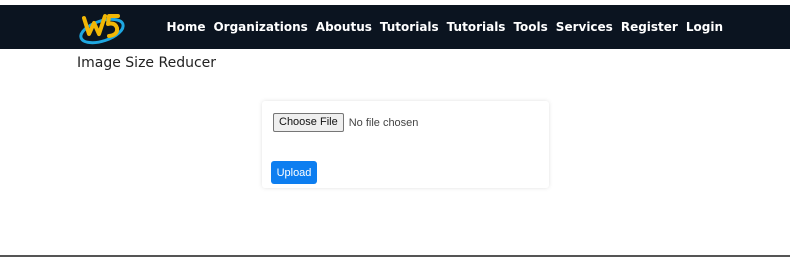 This screenshot has height=257, width=790. What do you see at coordinates (308, 122) in the screenshot?
I see `choose-file-button: Choose File` at bounding box center [308, 122].